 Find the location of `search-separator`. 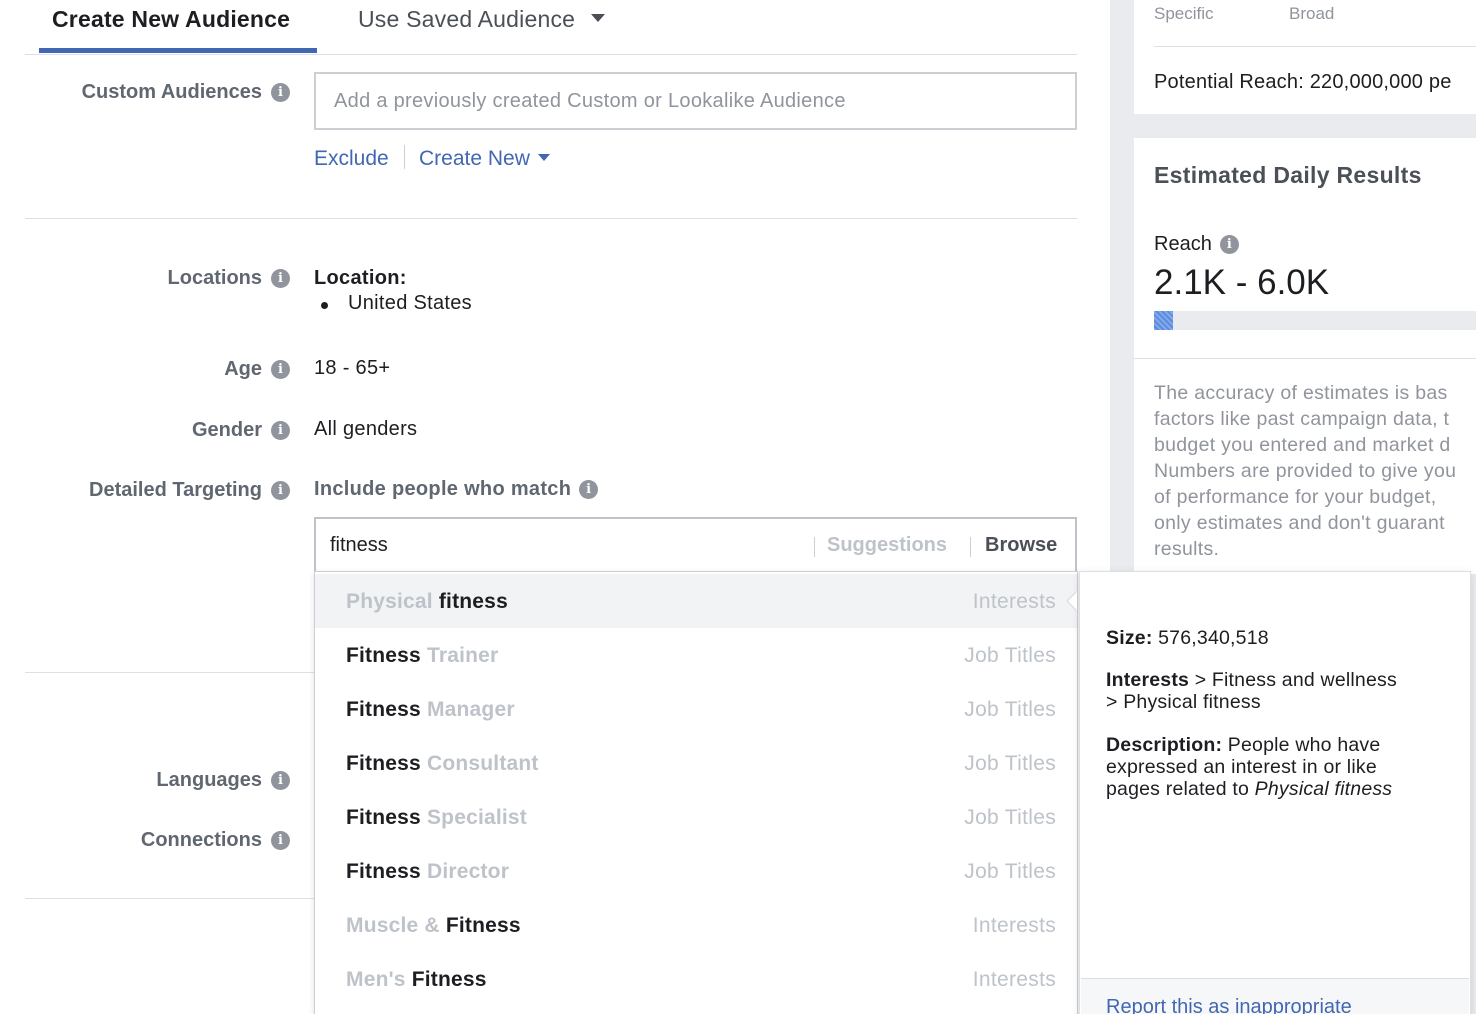

search-separator is located at coordinates (970, 547).